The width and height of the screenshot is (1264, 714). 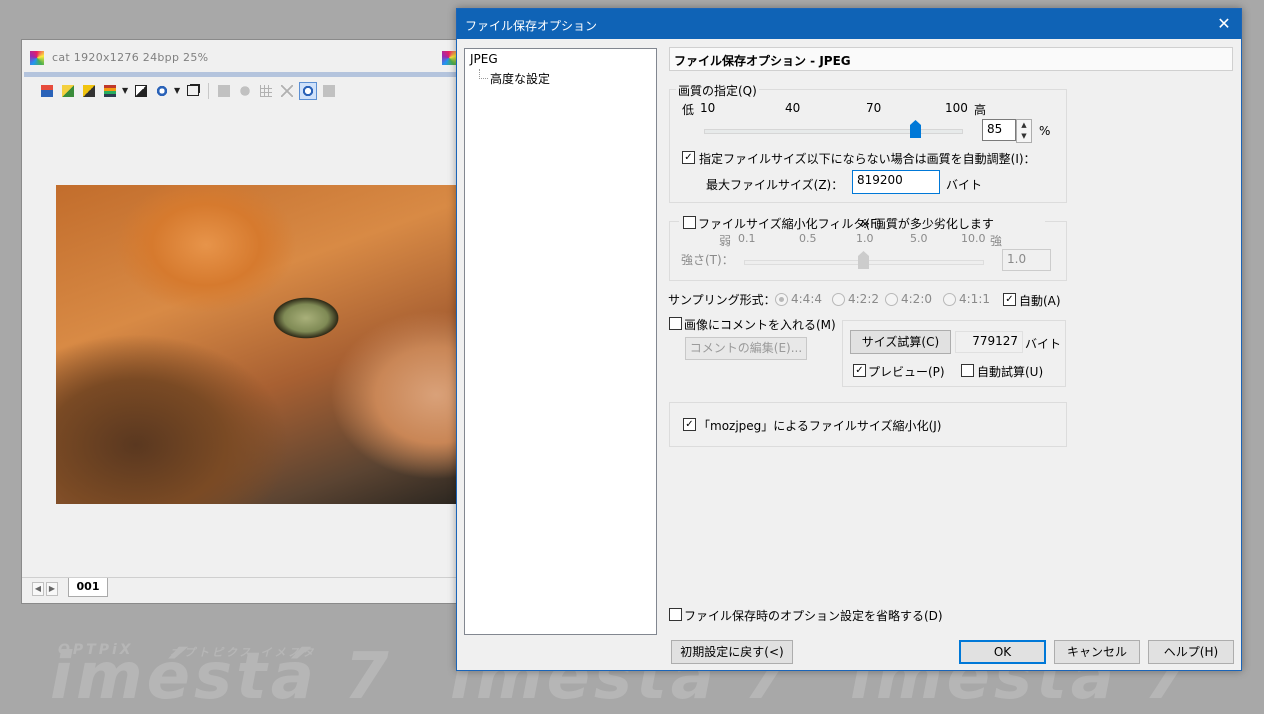 What do you see at coordinates (906, 372) in the screenshot?
I see `preview-label: プレビュー(P)` at bounding box center [906, 372].